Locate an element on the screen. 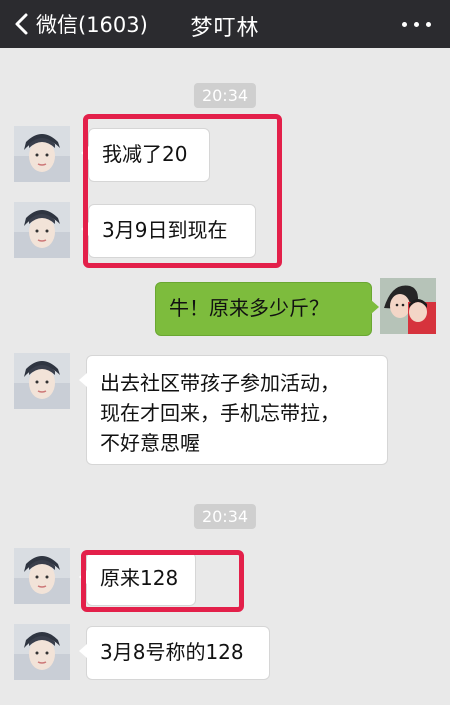 Image resolution: width=450 pixels, height=705 pixels. message-bubble: 我减了20 is located at coordinates (145, 155).